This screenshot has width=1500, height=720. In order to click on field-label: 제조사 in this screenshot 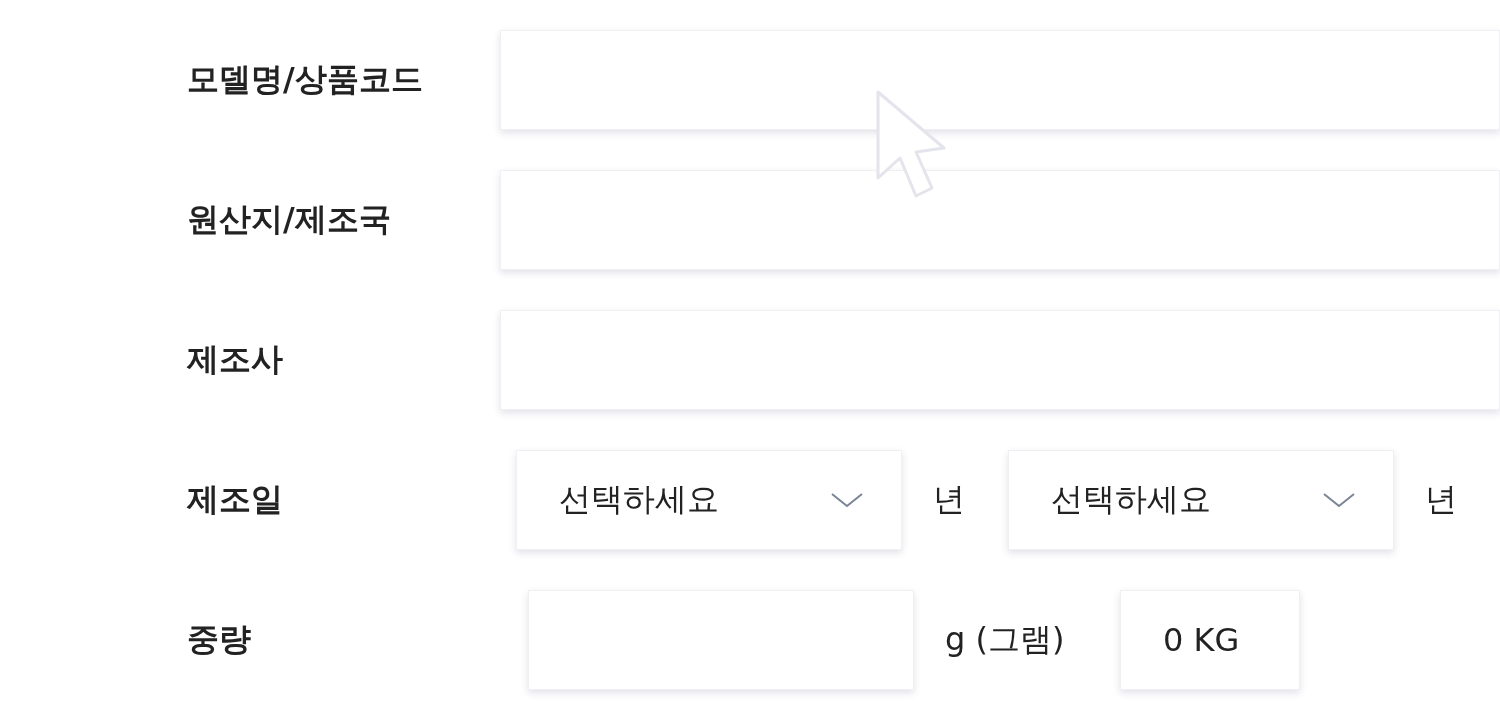, I will do `click(235, 359)`.